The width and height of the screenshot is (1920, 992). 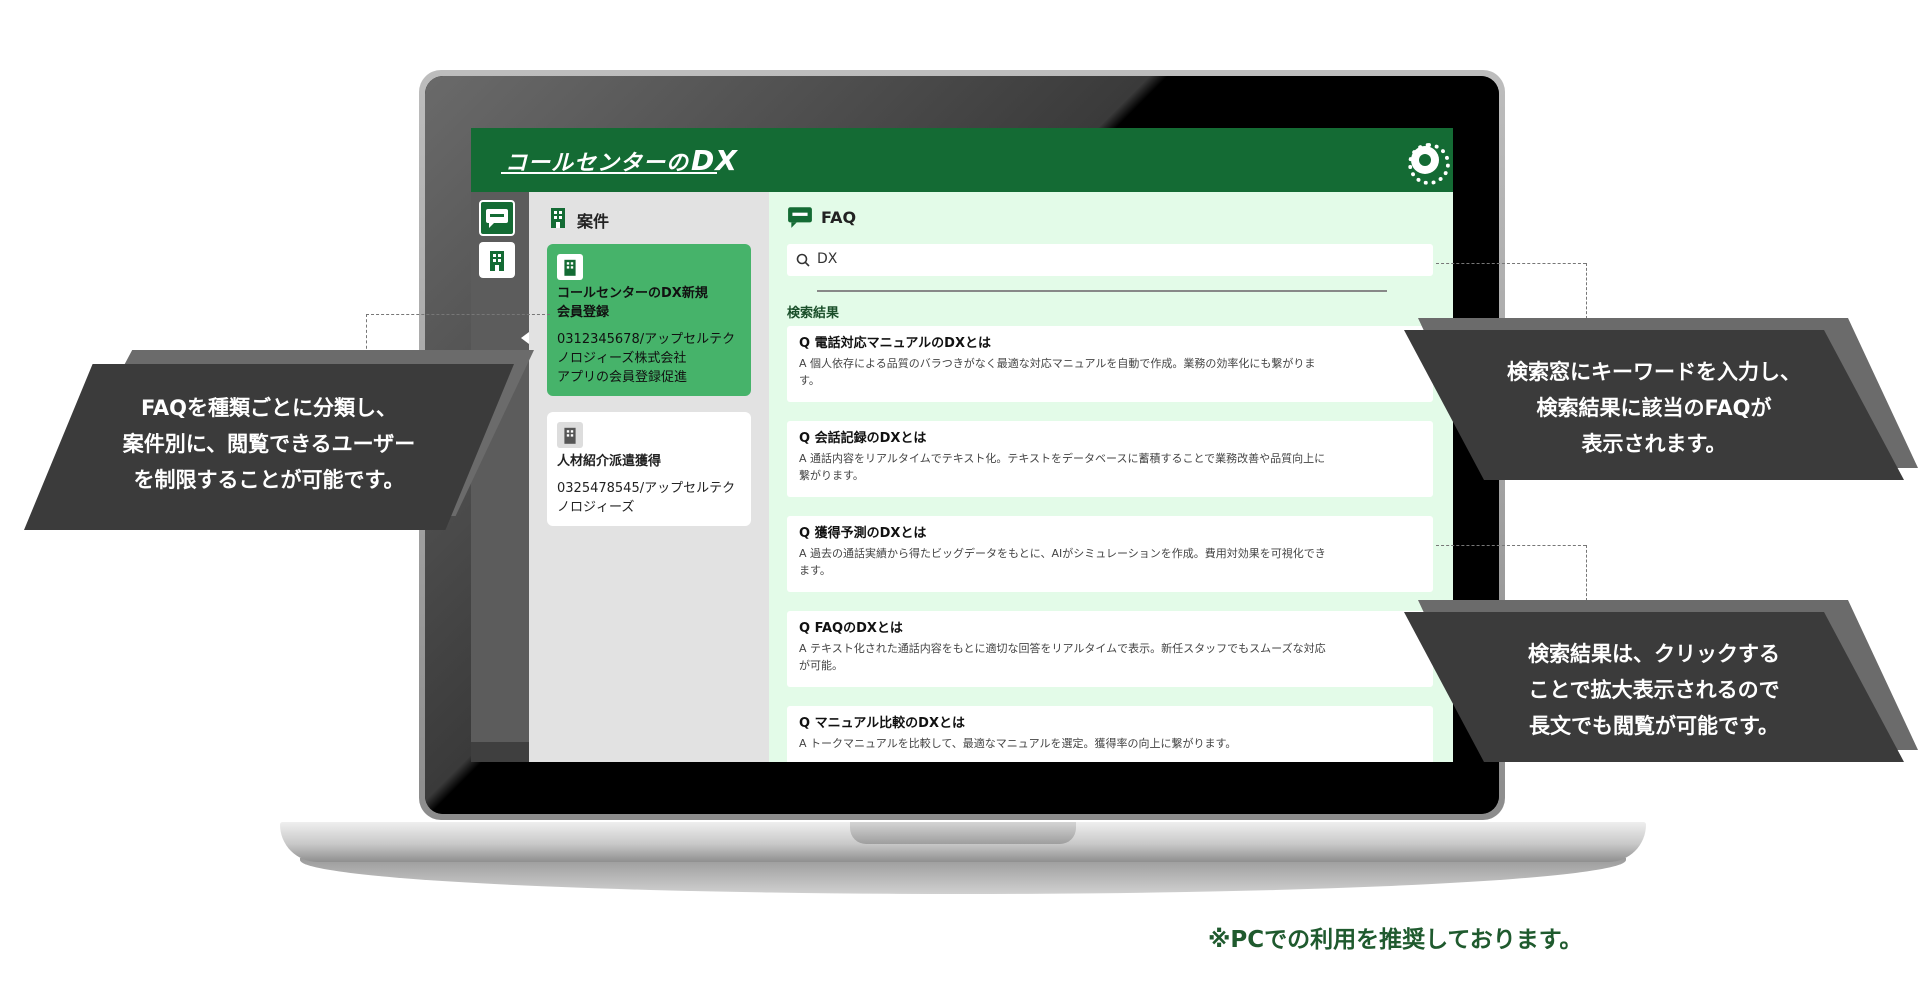 What do you see at coordinates (963, 876) in the screenshot?
I see `laptop-base-shadow` at bounding box center [963, 876].